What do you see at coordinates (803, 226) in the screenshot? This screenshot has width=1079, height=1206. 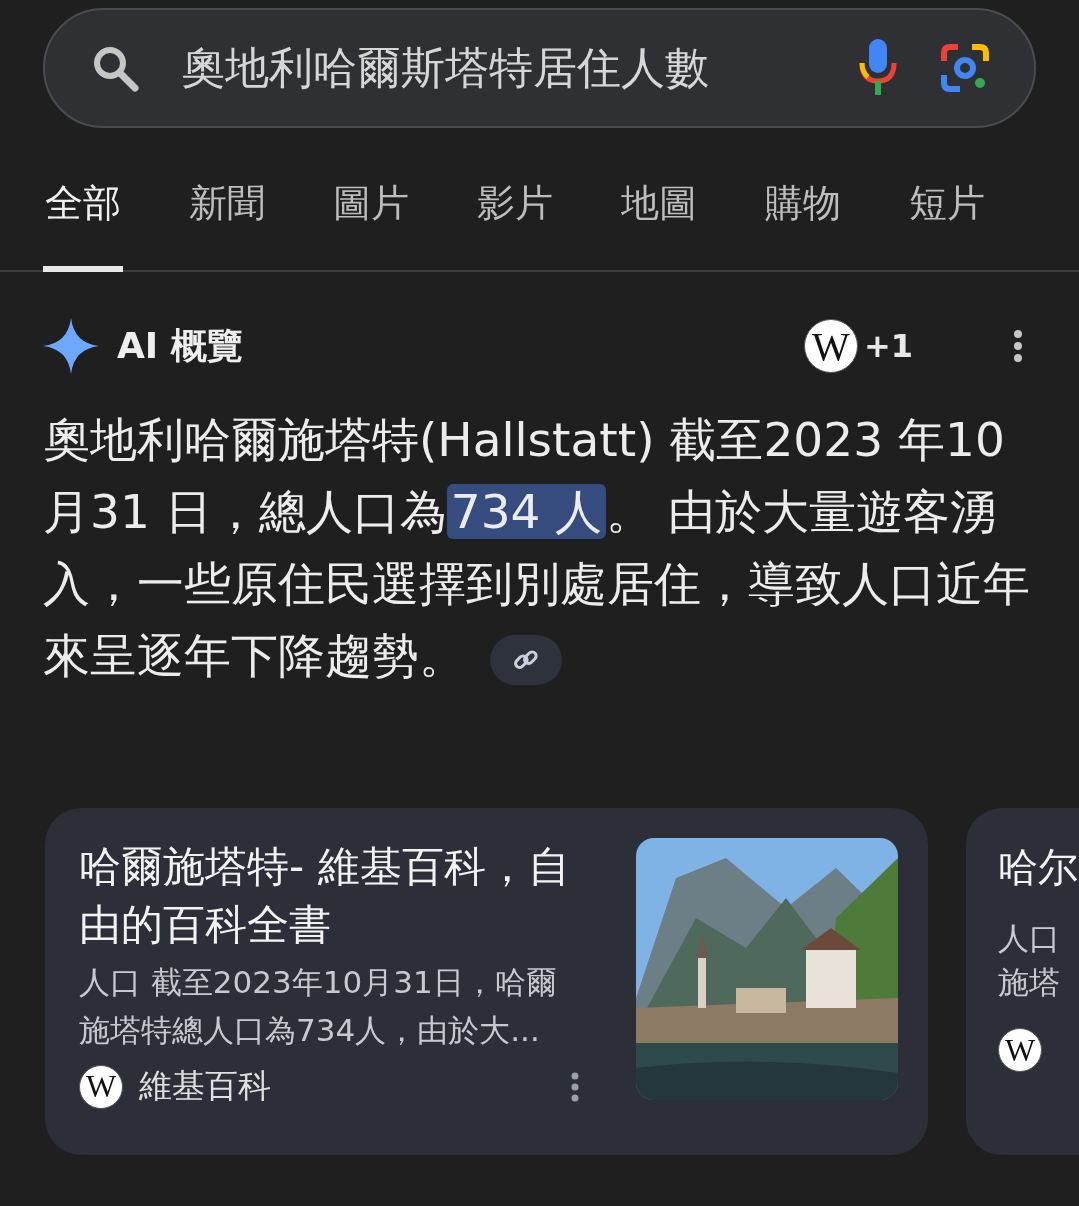 I see `tab: 購物` at bounding box center [803, 226].